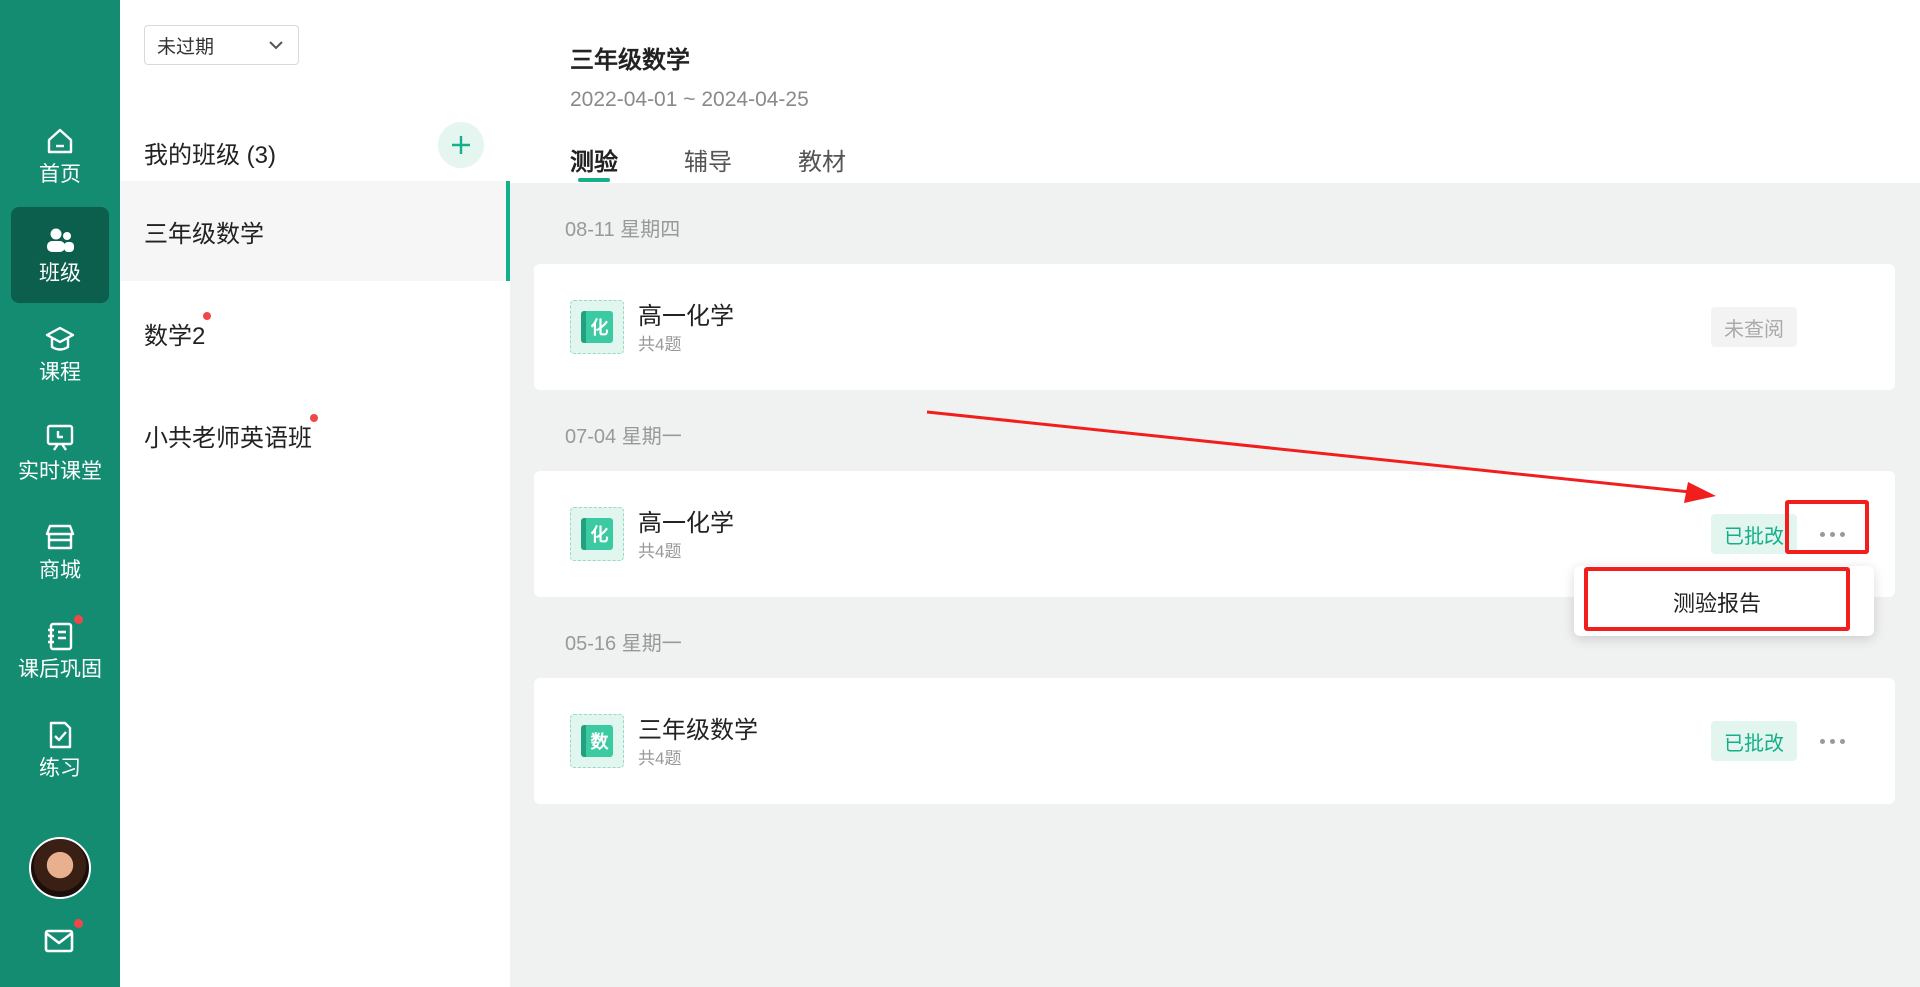 The height and width of the screenshot is (987, 1920). I want to click on nav-item-live: 实时课堂, so click(60, 453).